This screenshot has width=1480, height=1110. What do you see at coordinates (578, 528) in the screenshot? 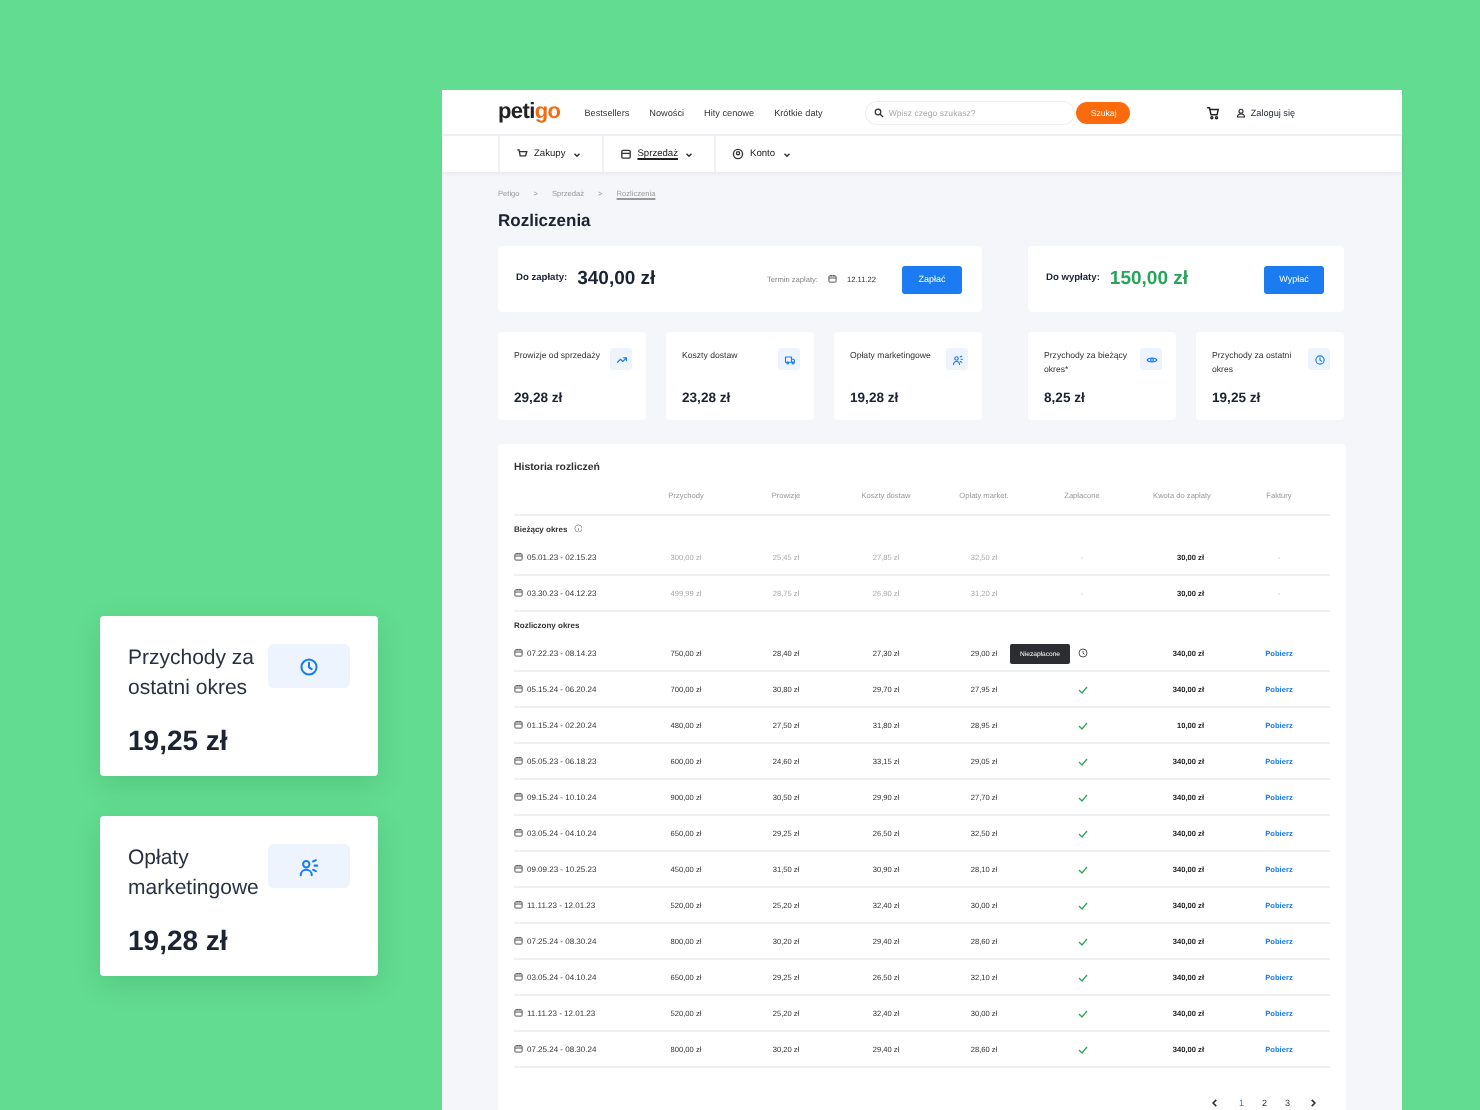
I see `info-icon` at bounding box center [578, 528].